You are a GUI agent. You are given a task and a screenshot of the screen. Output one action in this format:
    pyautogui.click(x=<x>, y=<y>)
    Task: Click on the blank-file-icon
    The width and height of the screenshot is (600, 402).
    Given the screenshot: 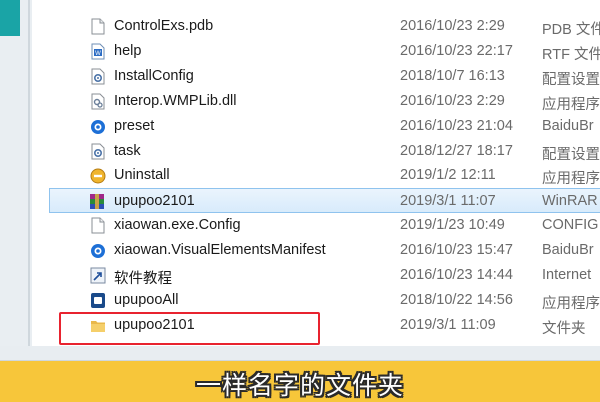 What is the action you would take?
    pyautogui.click(x=98, y=225)
    